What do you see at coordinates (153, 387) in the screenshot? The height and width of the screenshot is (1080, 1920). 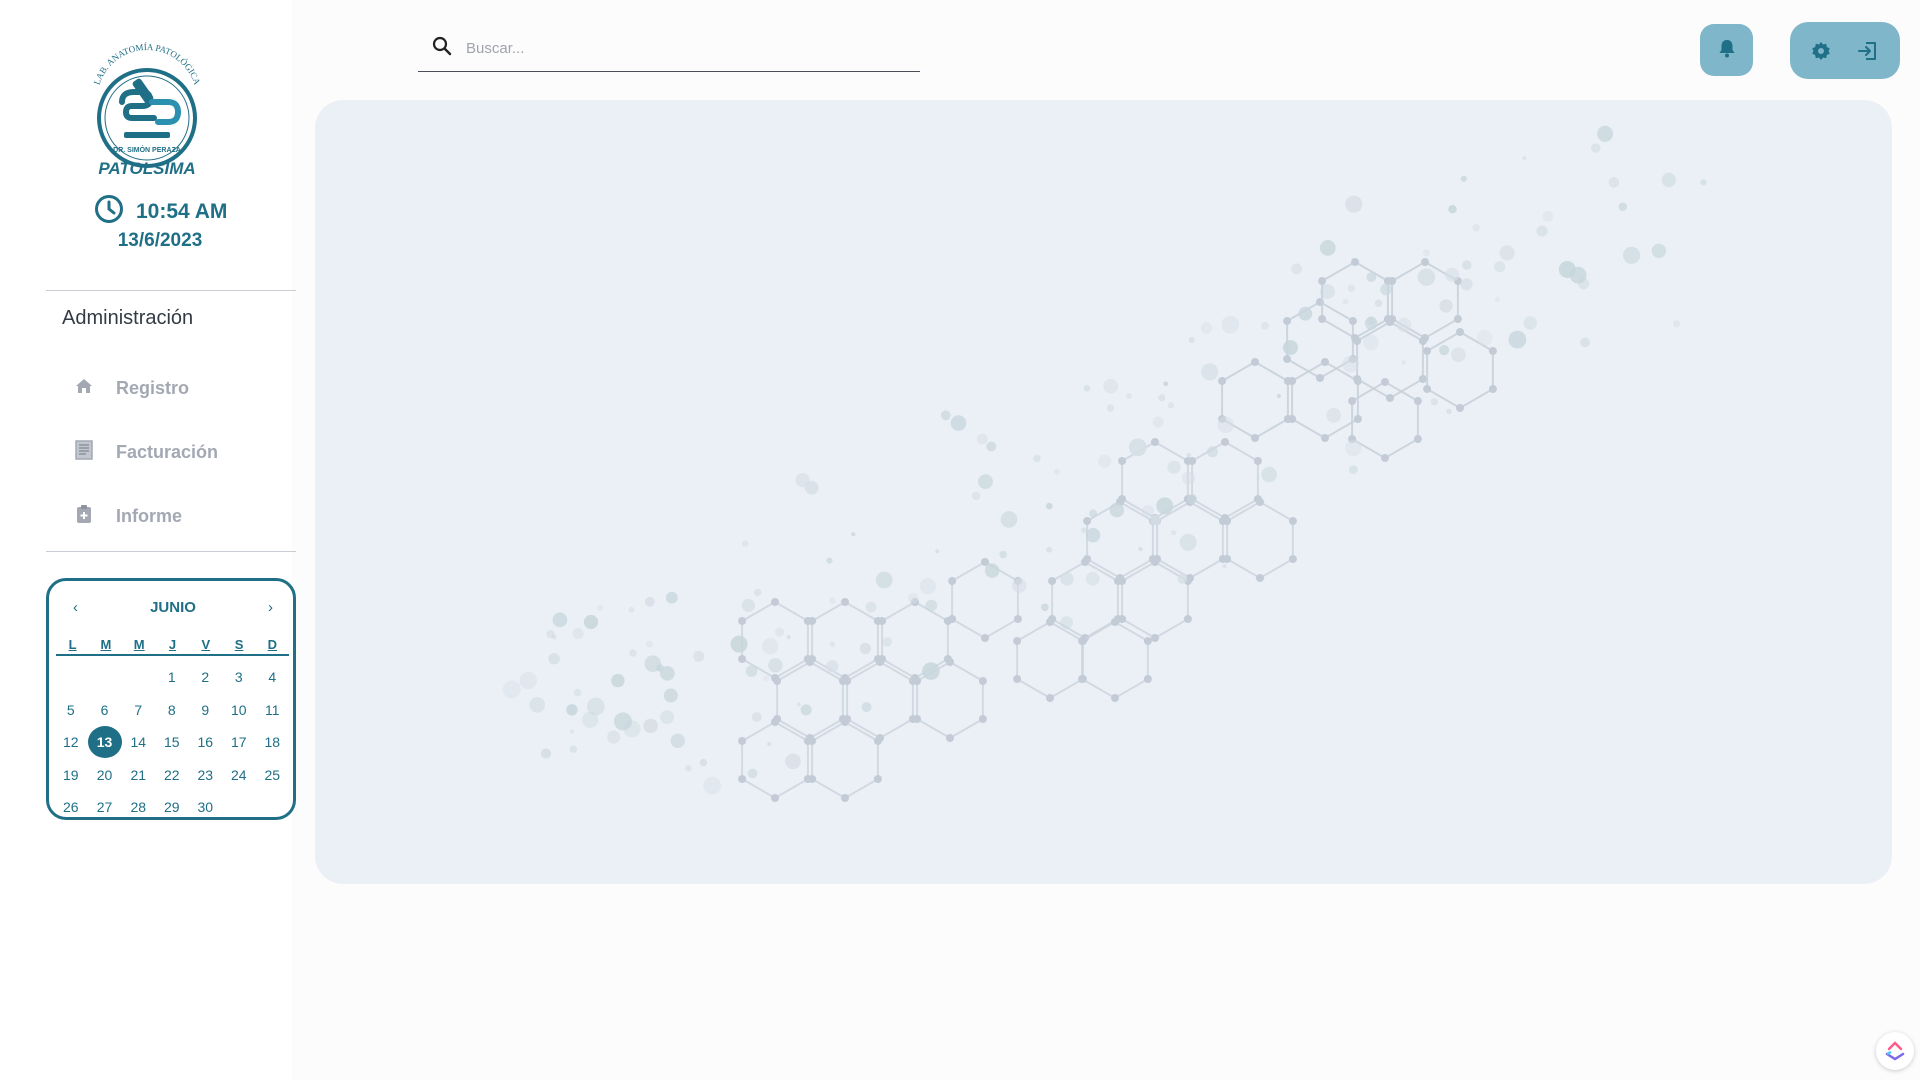 I see `sidebar-item-label: Registro` at bounding box center [153, 387].